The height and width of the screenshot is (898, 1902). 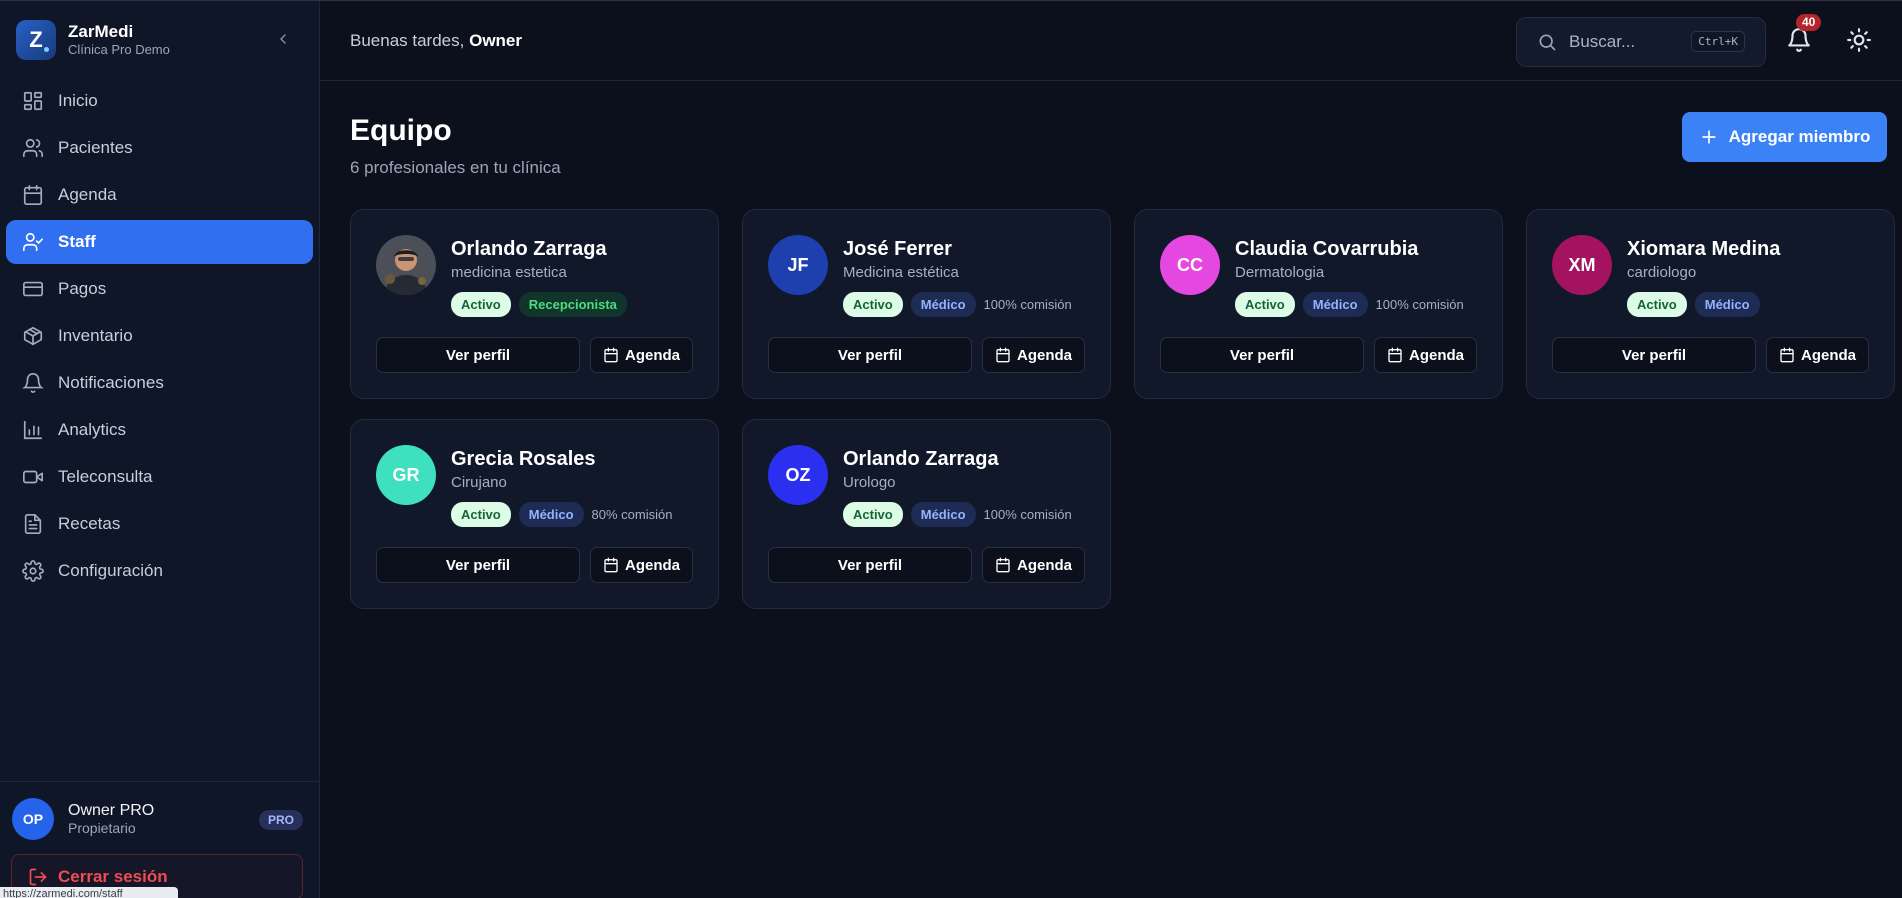 I want to click on chevron-left-icon, so click(x=283, y=39).